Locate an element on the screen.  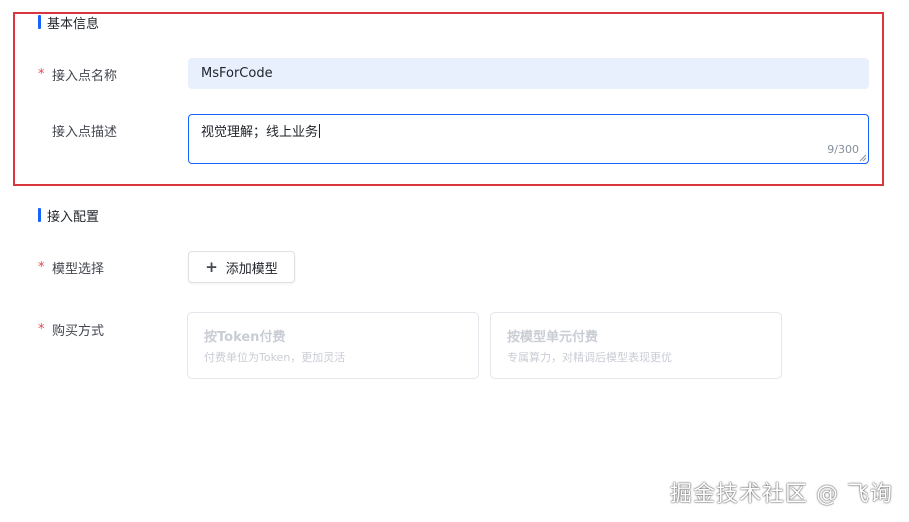
add-model-button-label: 添加模型 is located at coordinates (251, 269).